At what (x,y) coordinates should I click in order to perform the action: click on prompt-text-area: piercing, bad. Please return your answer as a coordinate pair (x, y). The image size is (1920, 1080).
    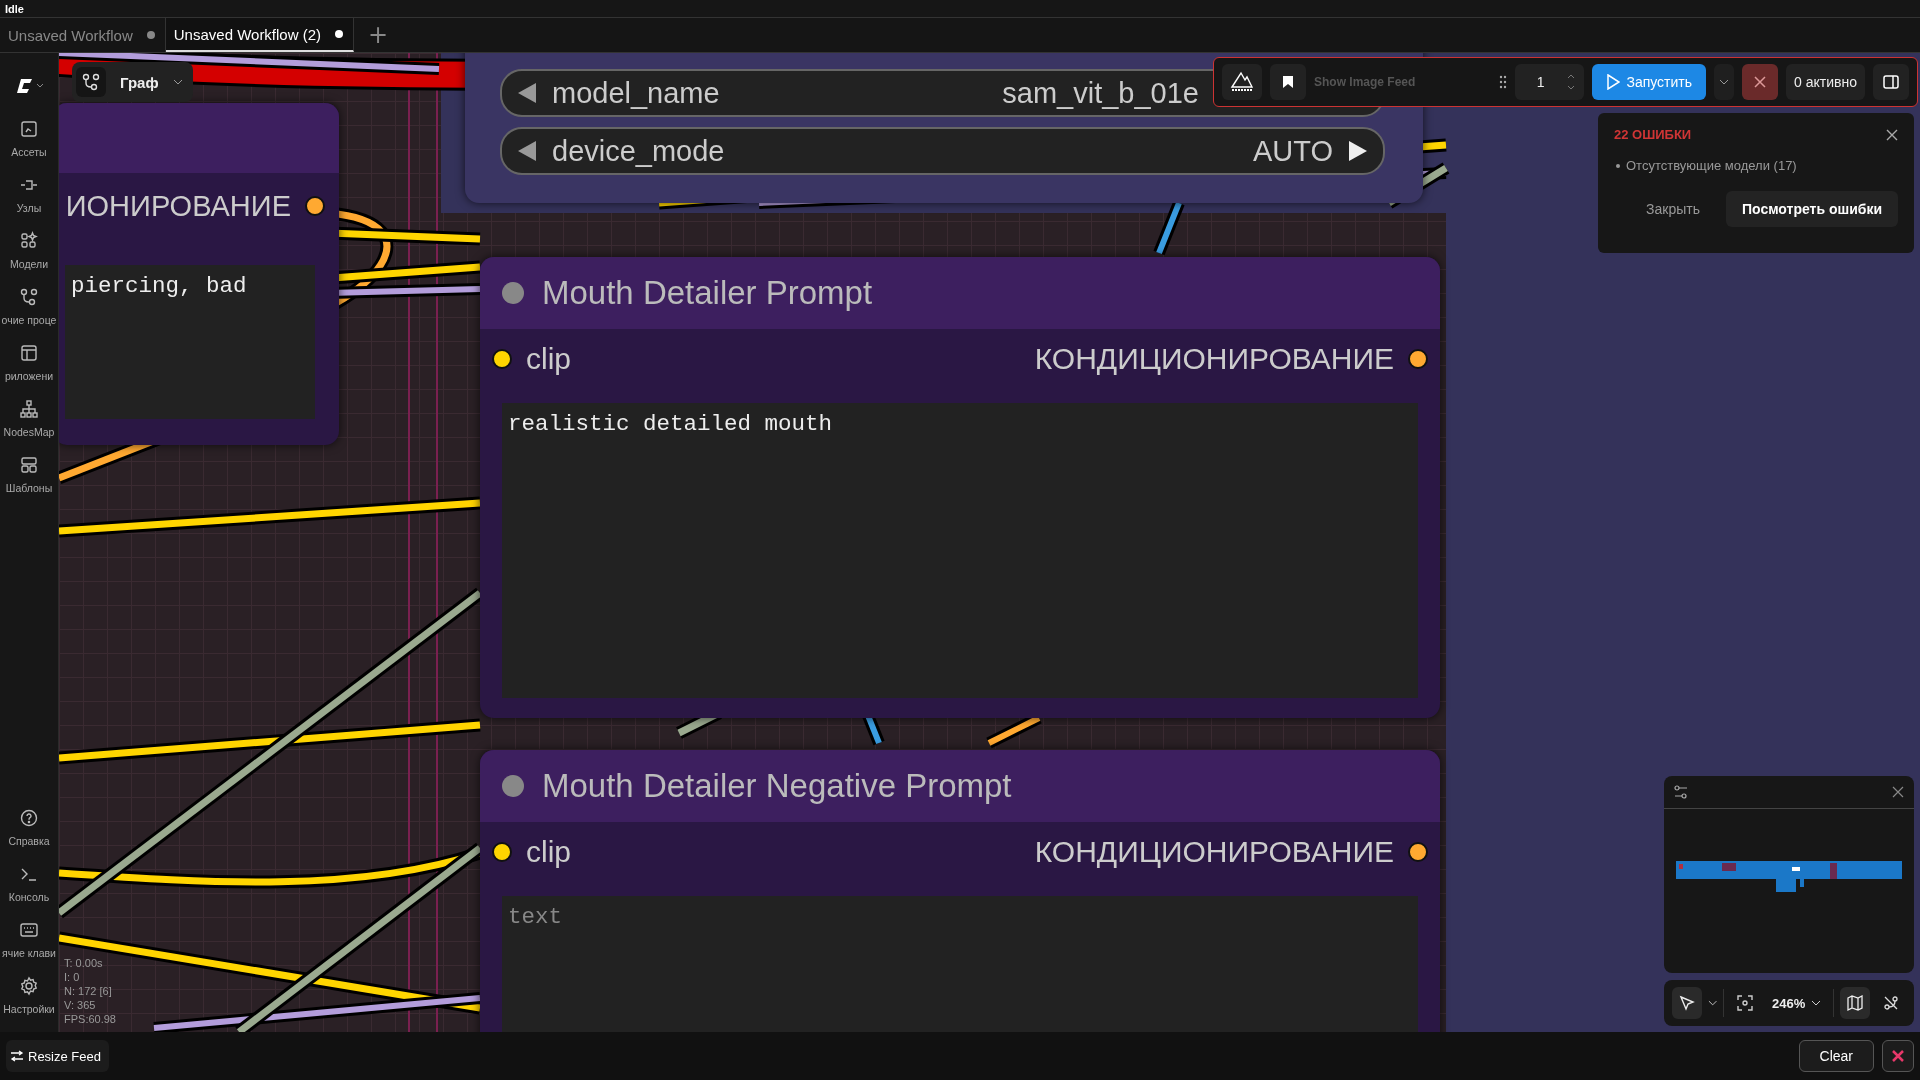
    Looking at the image, I should click on (190, 342).